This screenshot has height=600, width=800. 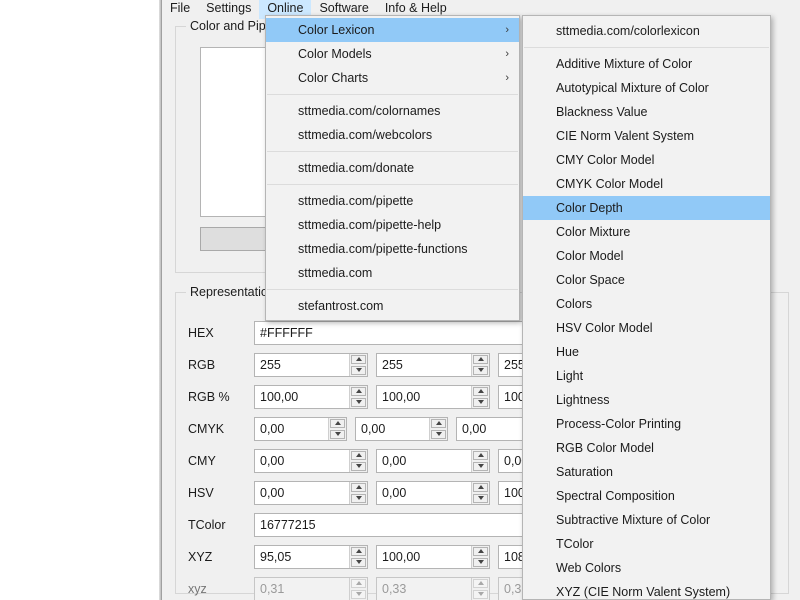 What do you see at coordinates (646, 208) in the screenshot?
I see `menu-item-color-depth: Color Depth` at bounding box center [646, 208].